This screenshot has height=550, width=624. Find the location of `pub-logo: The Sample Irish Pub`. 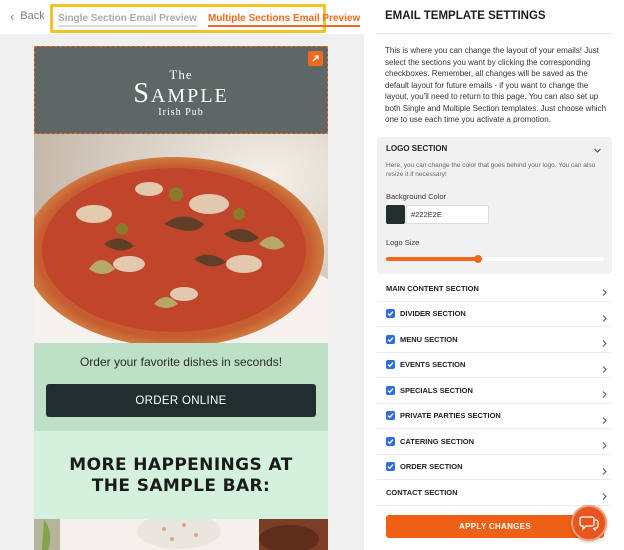

pub-logo: The Sample Irish Pub is located at coordinates (181, 92).